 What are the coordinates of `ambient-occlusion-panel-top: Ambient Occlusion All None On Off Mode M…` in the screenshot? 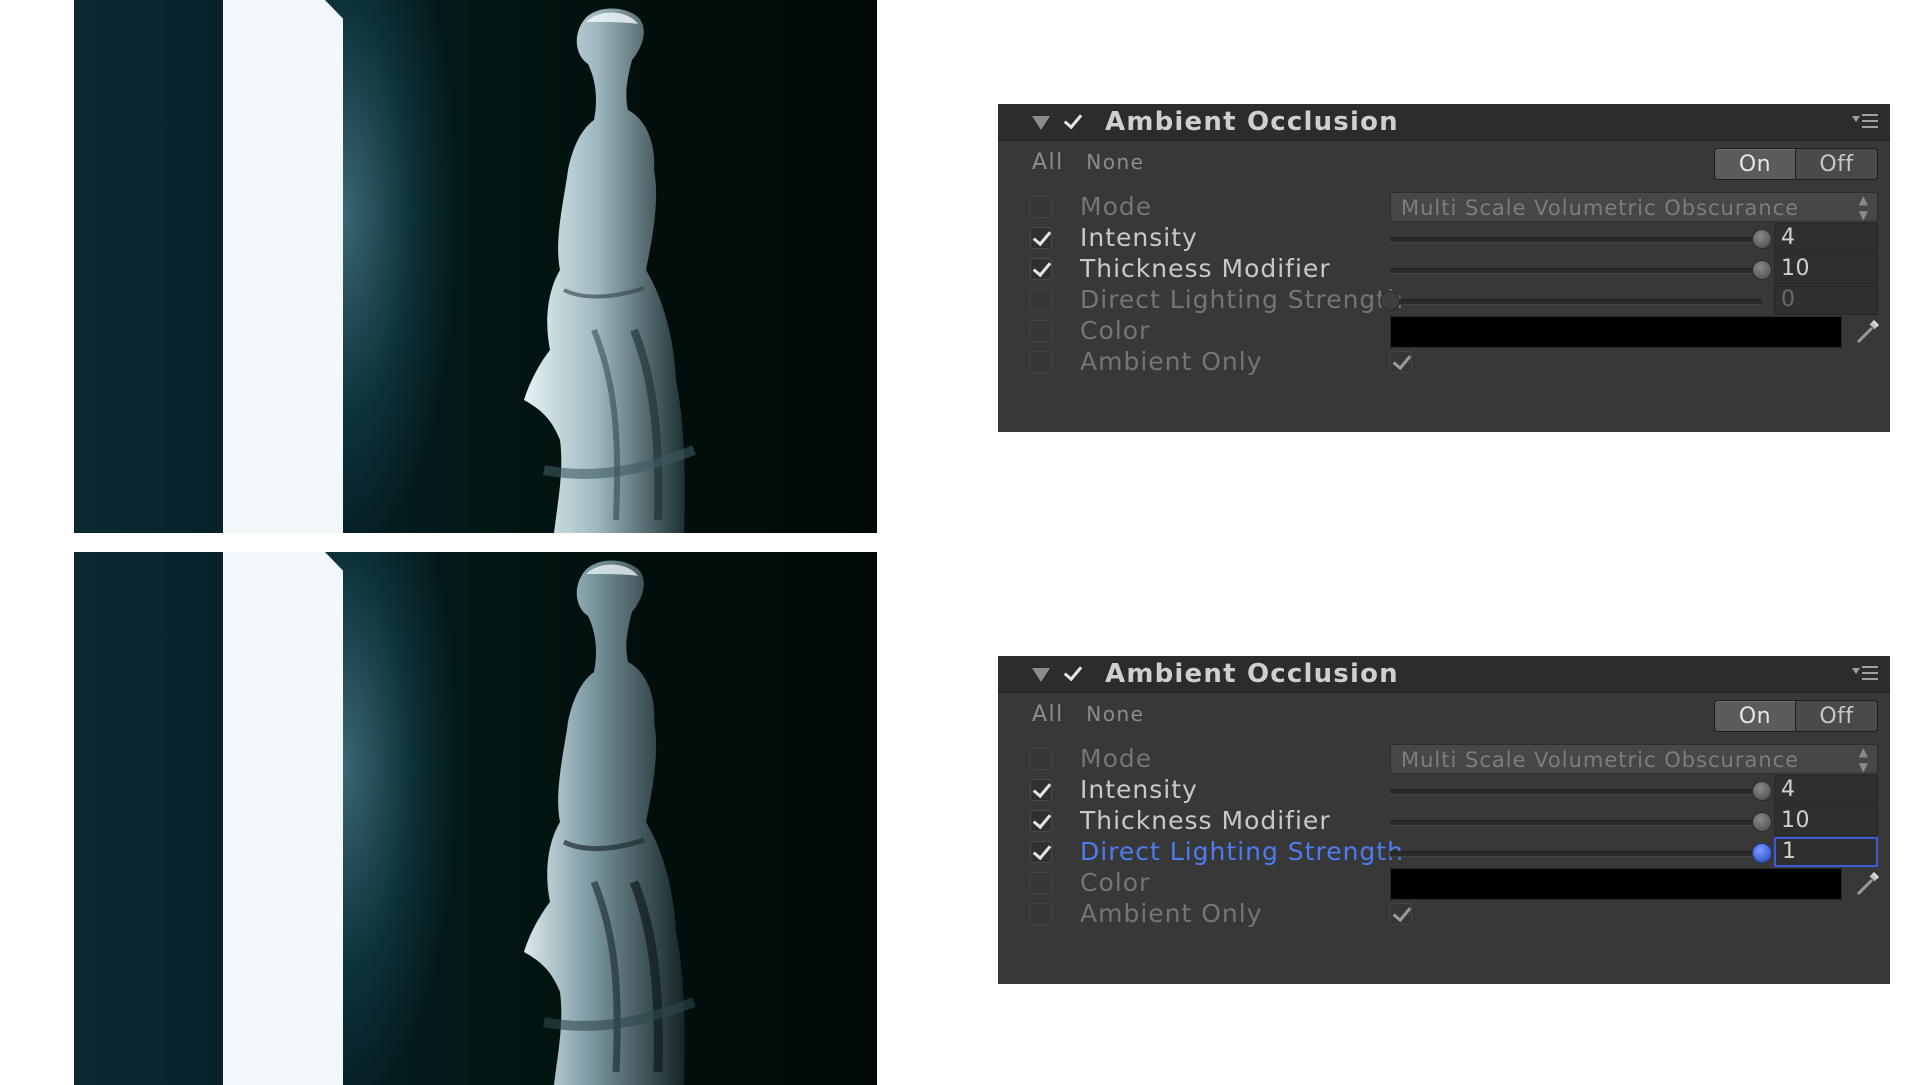 It's located at (1444, 268).